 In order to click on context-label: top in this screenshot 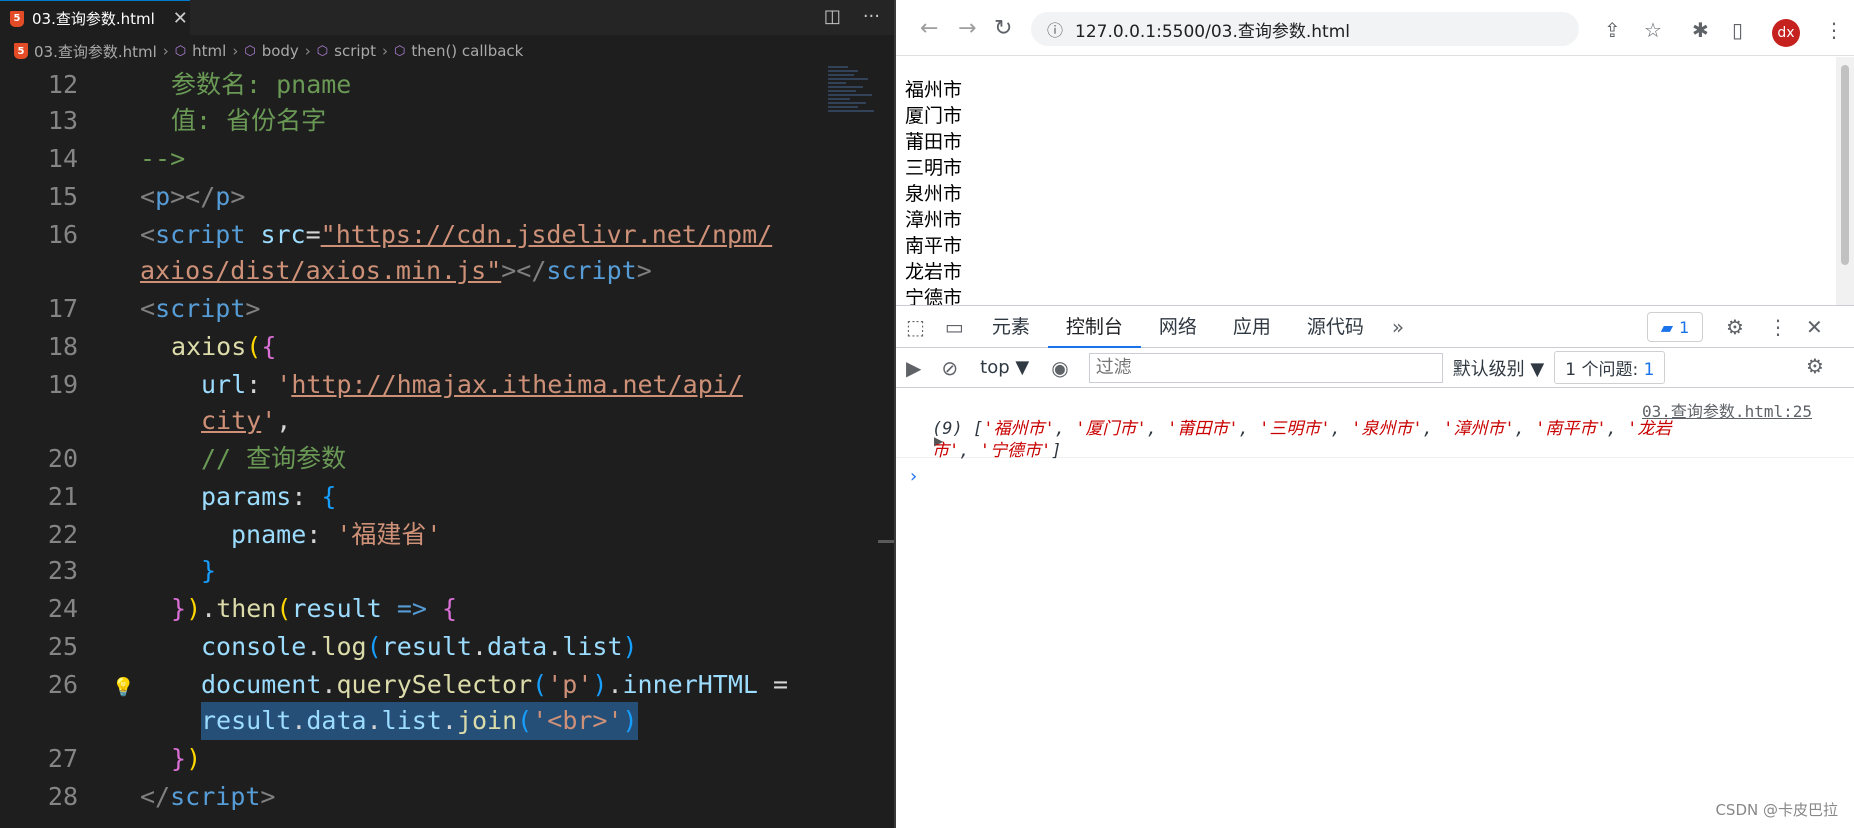, I will do `click(995, 367)`.